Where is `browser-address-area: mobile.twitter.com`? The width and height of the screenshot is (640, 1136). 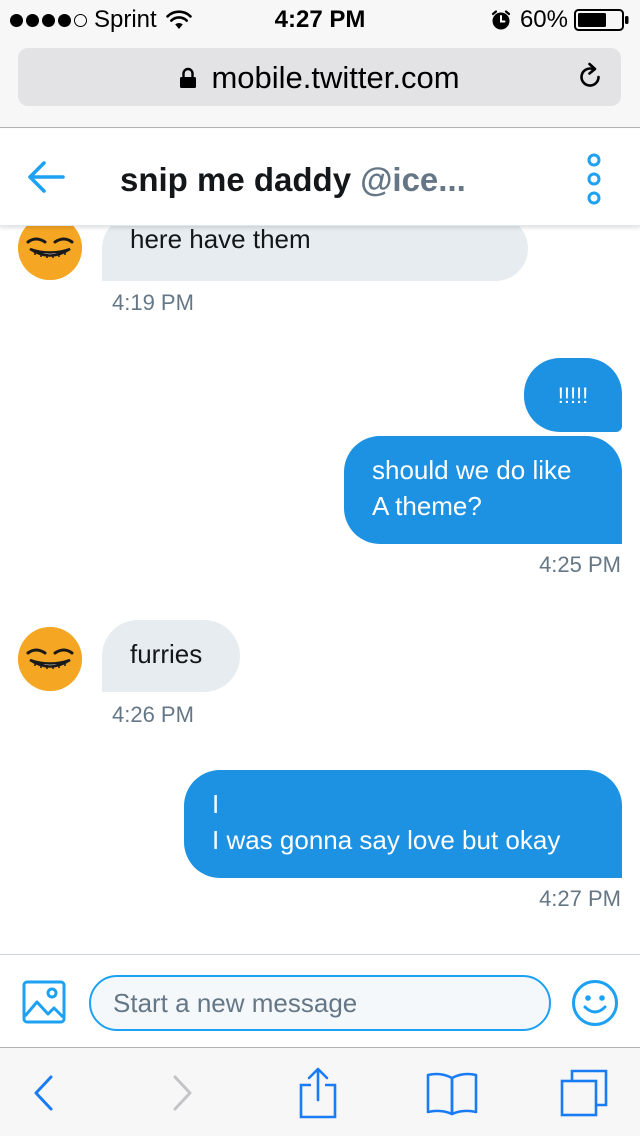 browser-address-area: mobile.twitter.com is located at coordinates (320, 84).